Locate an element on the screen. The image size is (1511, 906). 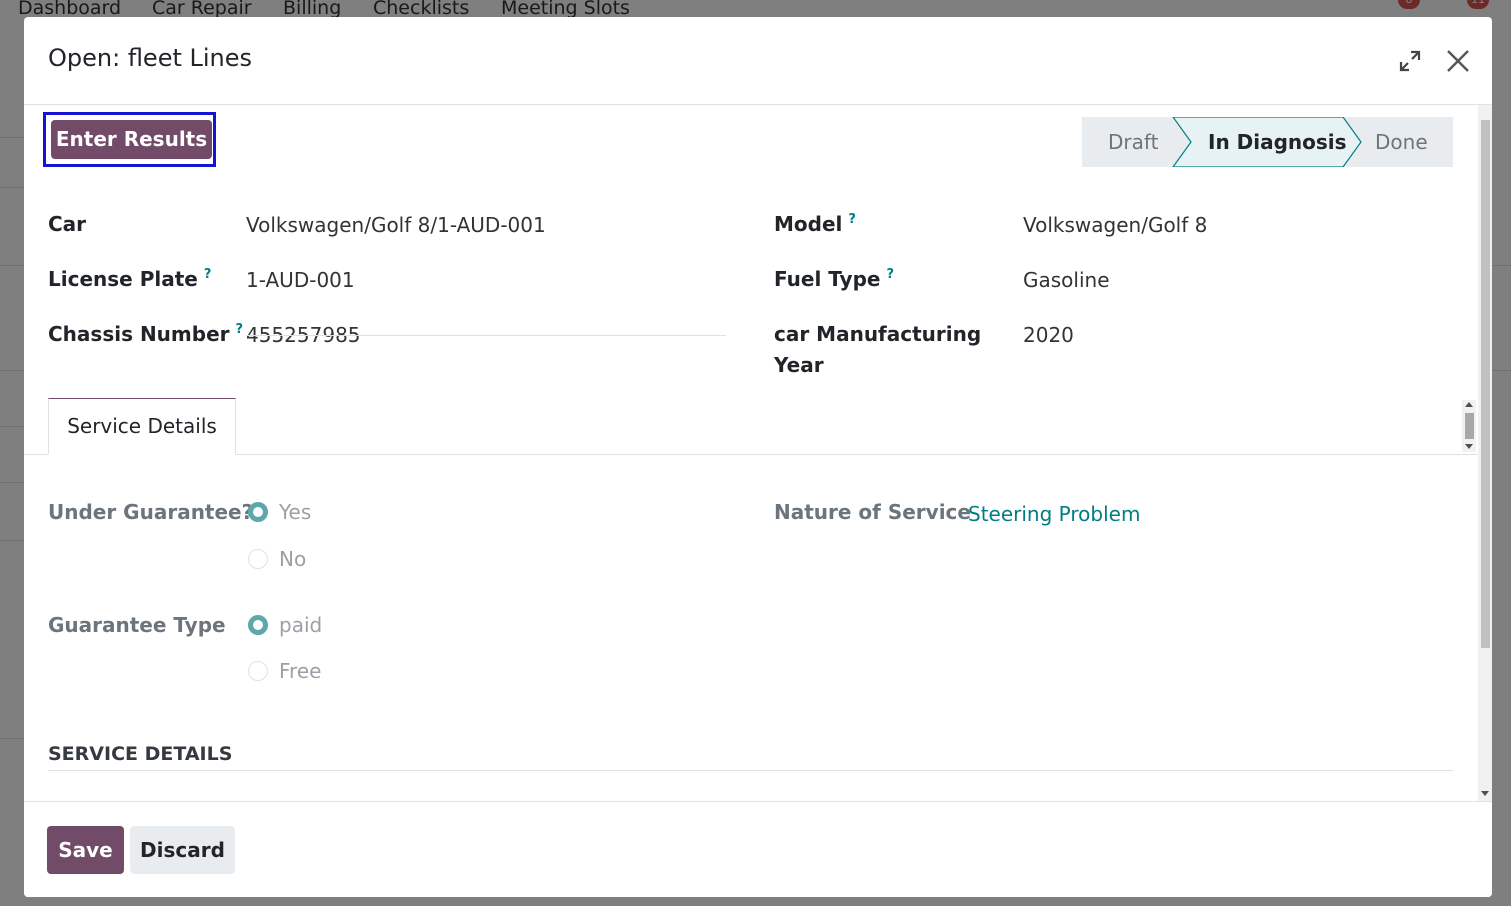
enter-results-button: Enter Results is located at coordinates (131, 139).